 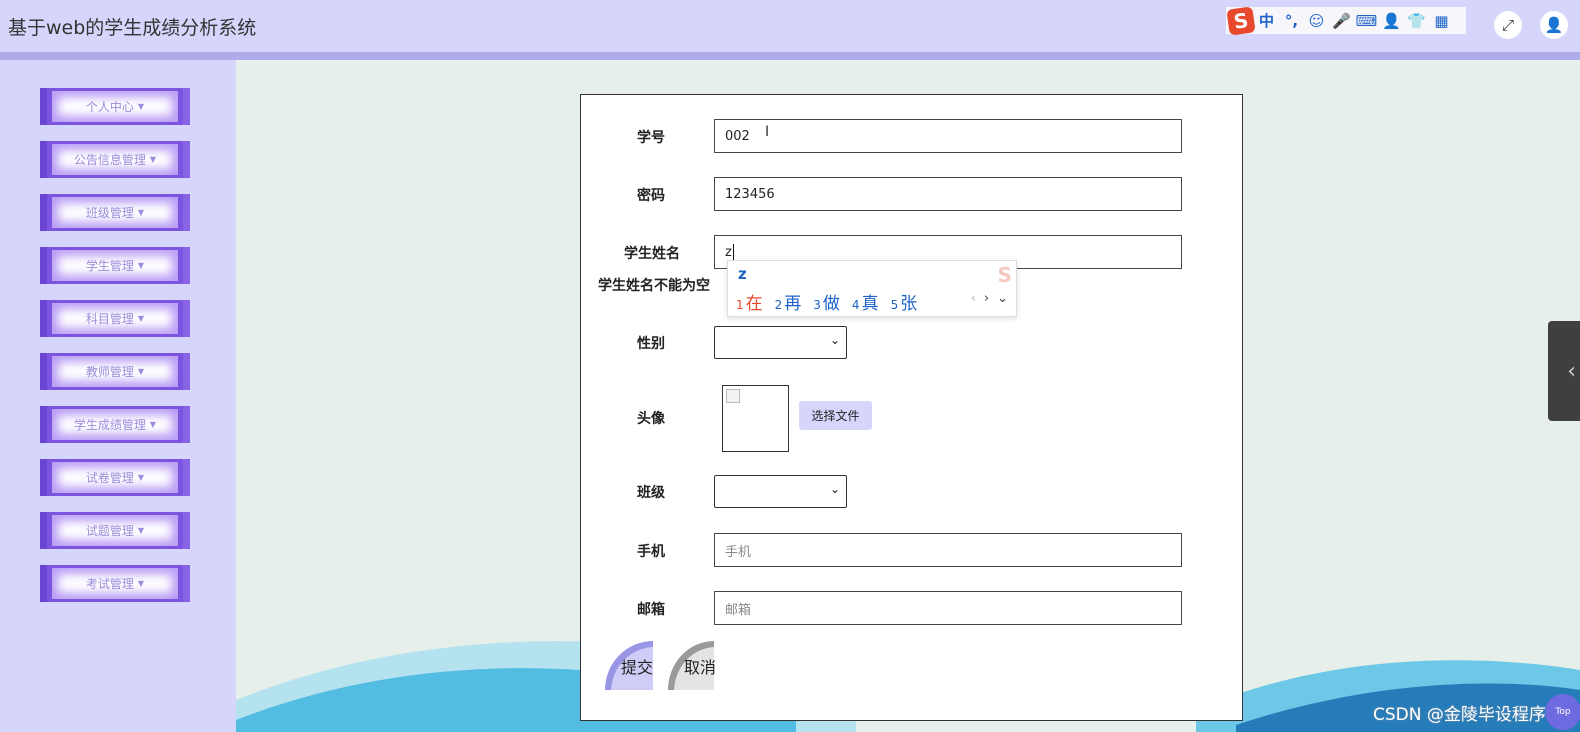 I want to click on avatar-preview, so click(x=755, y=418).